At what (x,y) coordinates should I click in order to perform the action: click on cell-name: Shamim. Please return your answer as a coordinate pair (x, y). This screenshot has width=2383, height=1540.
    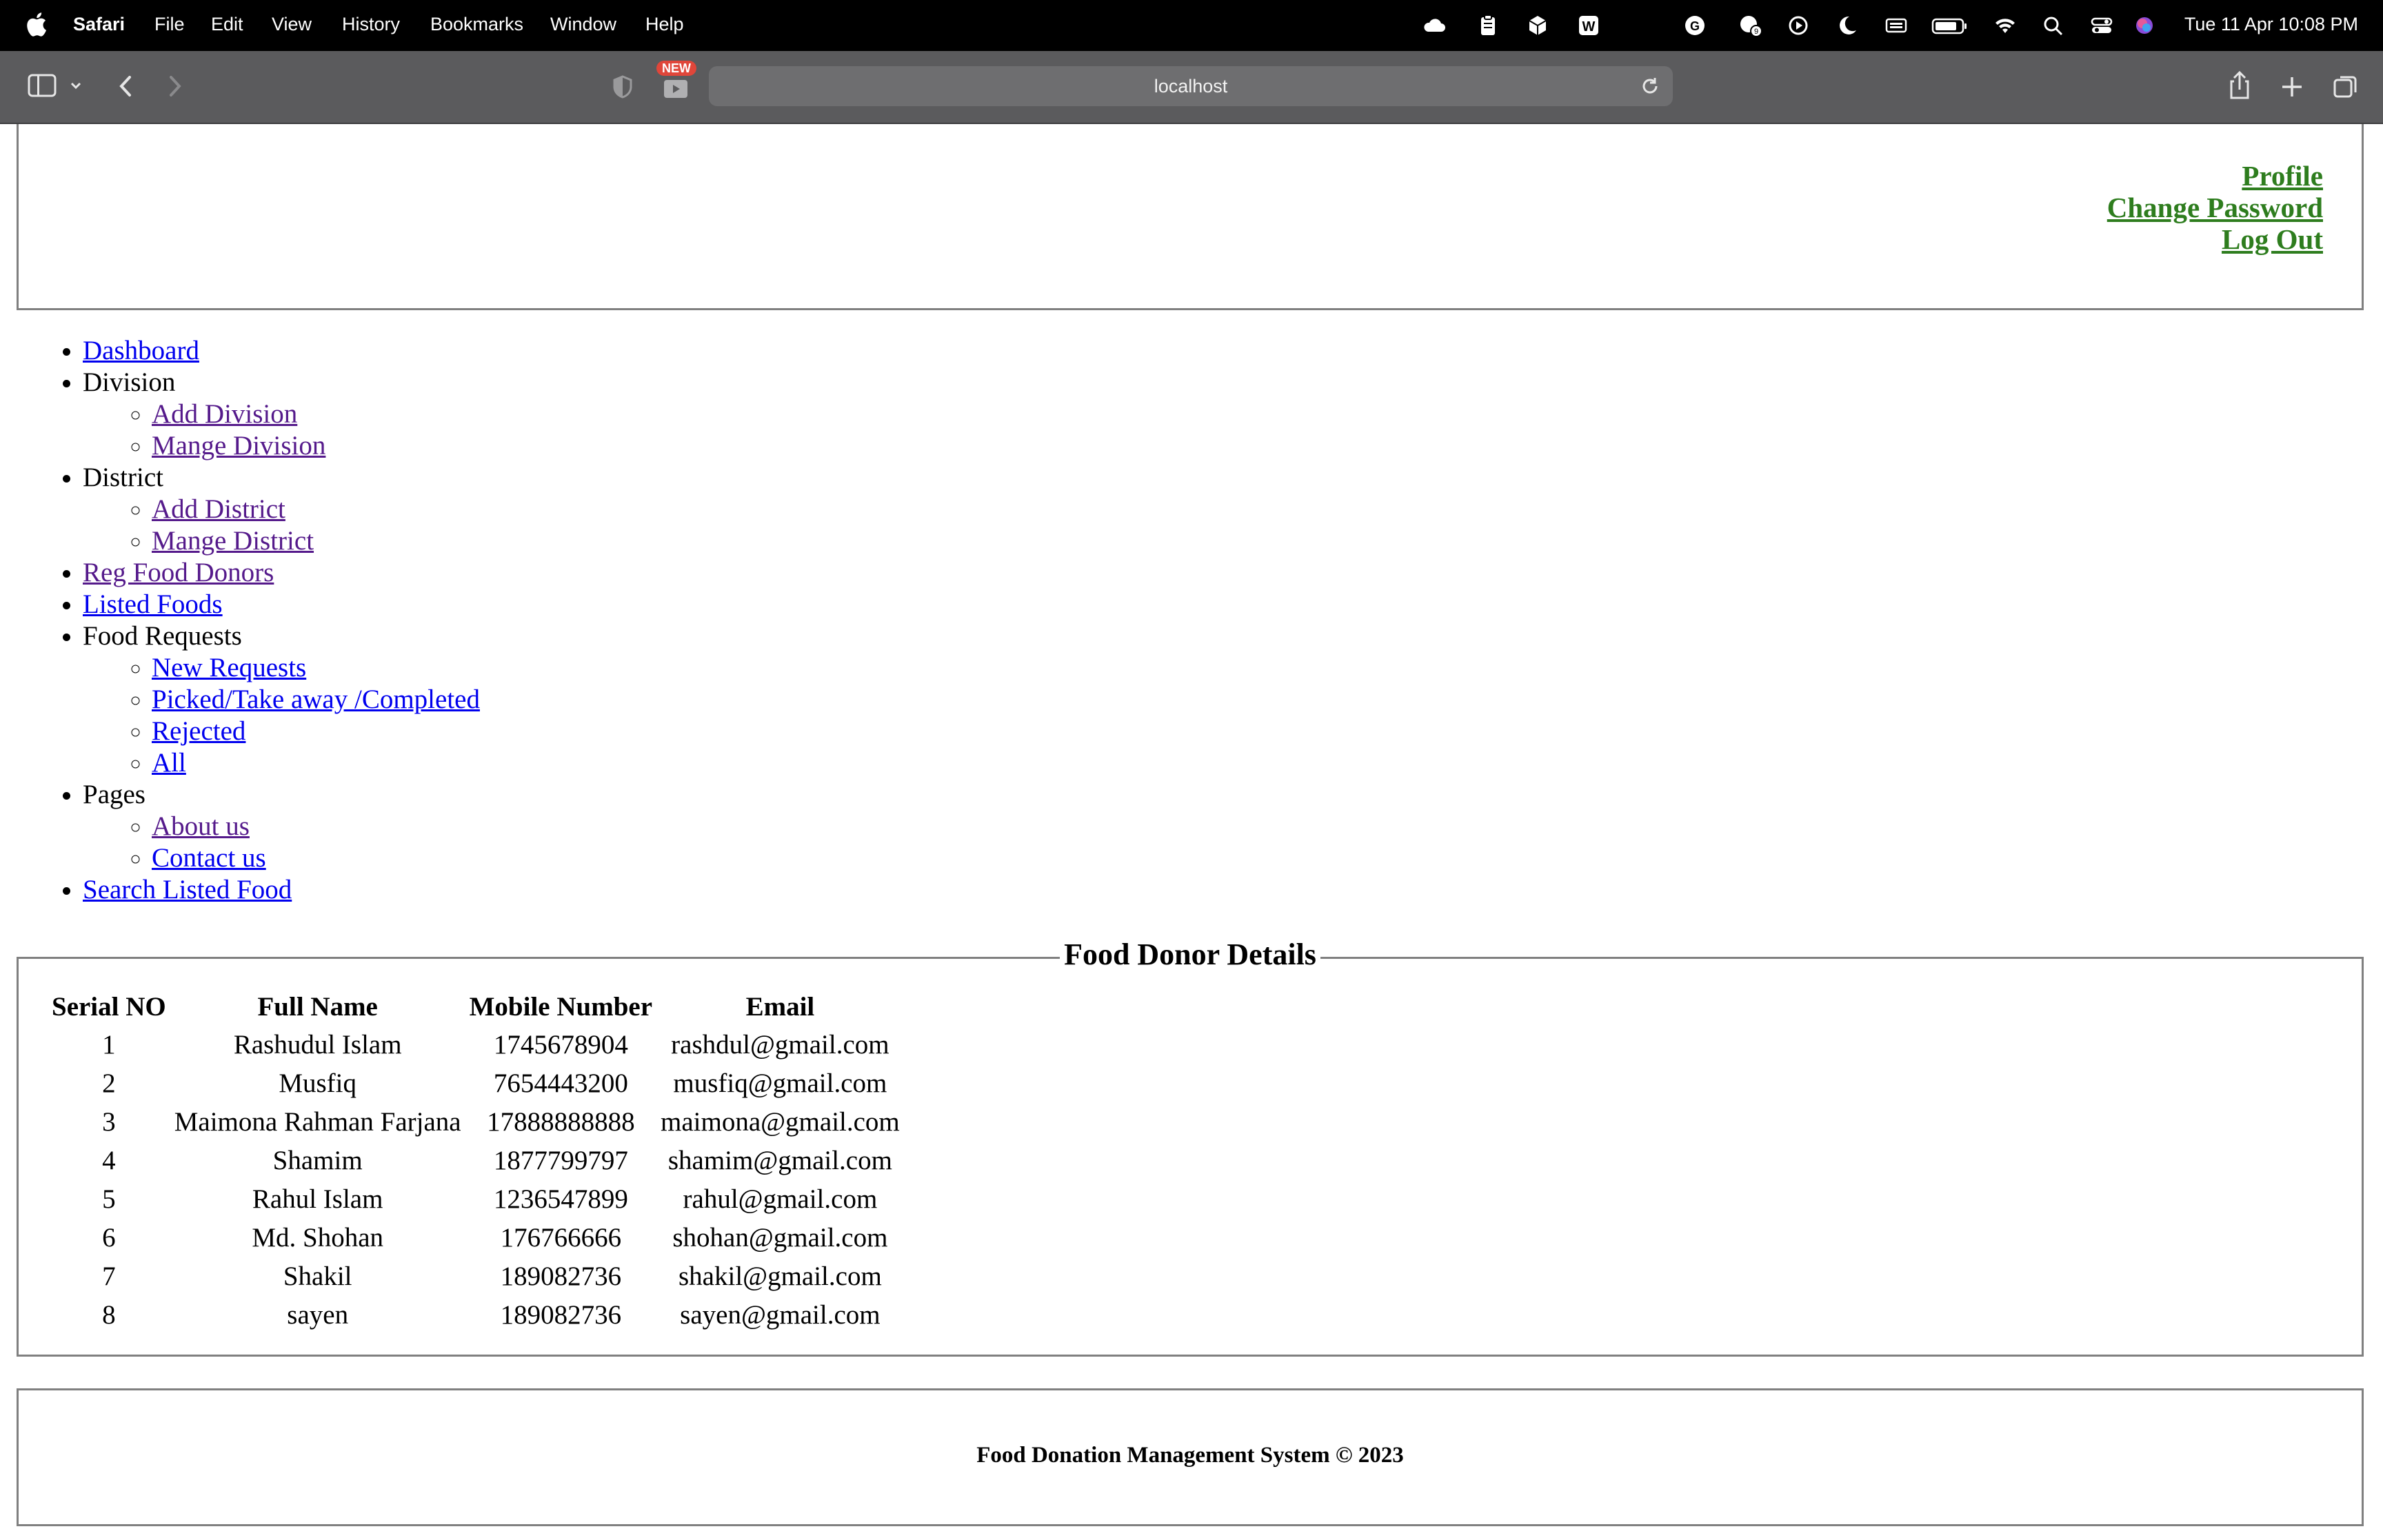
    Looking at the image, I should click on (317, 1160).